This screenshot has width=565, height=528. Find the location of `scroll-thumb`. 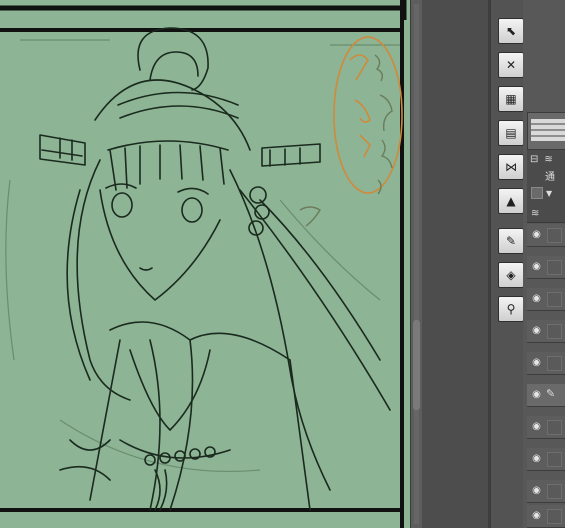

scroll-thumb is located at coordinates (416, 365).